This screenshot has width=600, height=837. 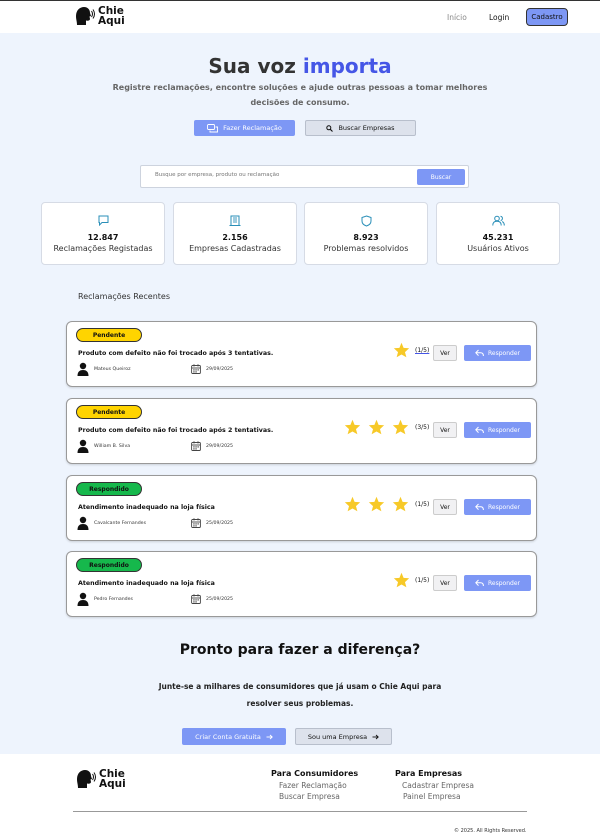 What do you see at coordinates (220, 369) in the screenshot?
I see `date-text: 29/09/2025` at bounding box center [220, 369].